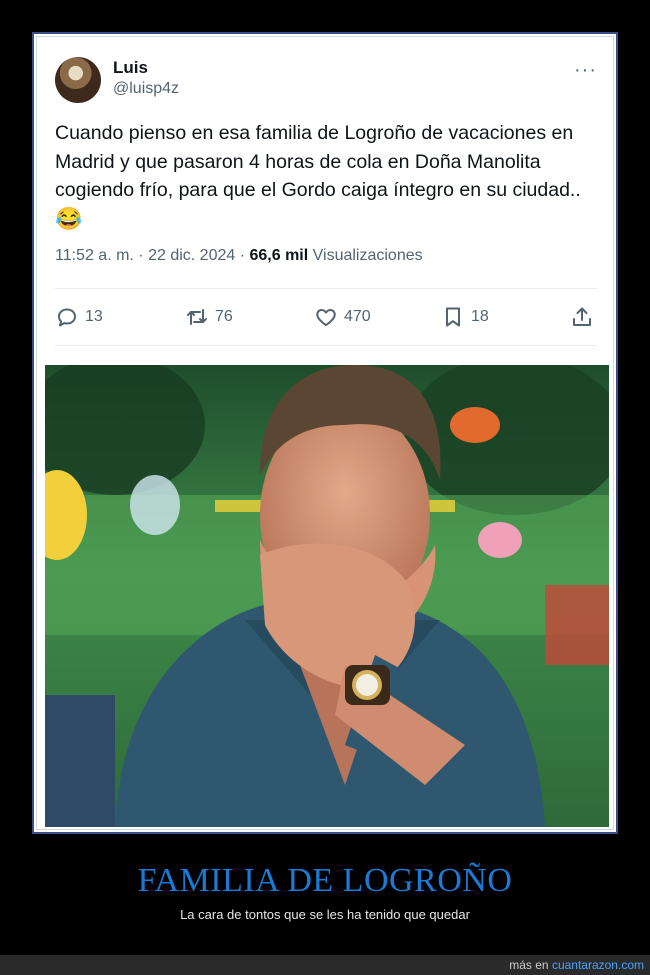 The height and width of the screenshot is (975, 650). What do you see at coordinates (78, 80) in the screenshot?
I see `avatar` at bounding box center [78, 80].